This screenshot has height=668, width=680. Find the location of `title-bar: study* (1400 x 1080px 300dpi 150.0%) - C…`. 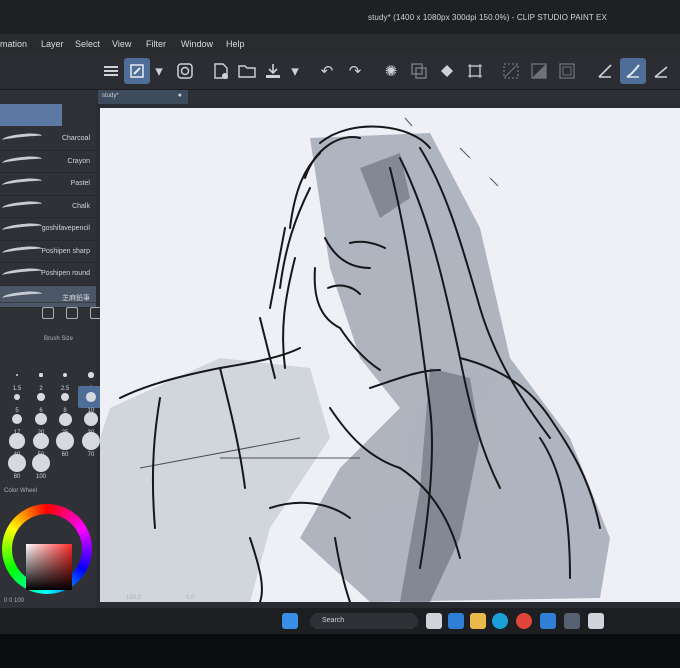

title-bar: study* (1400 x 1080px 300dpi 150.0%) - C… is located at coordinates (340, 17).